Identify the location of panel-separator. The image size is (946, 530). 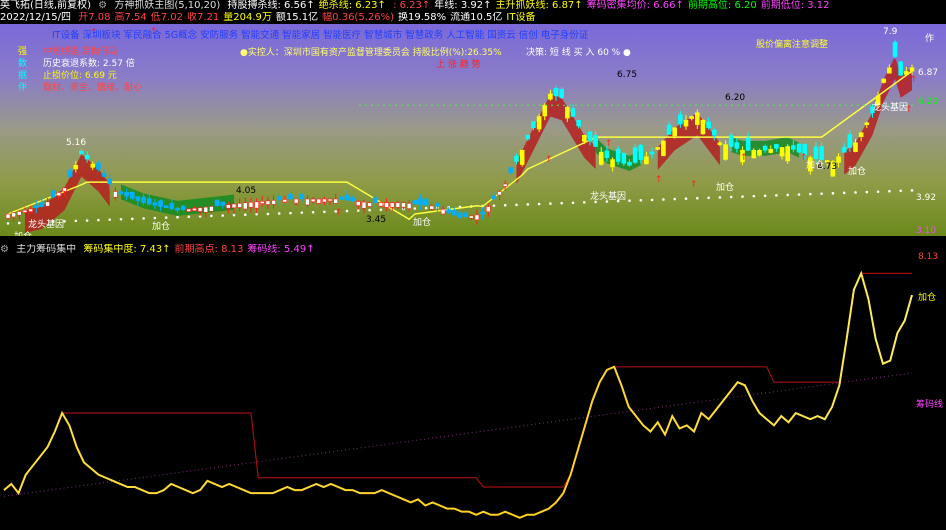
(473, 240).